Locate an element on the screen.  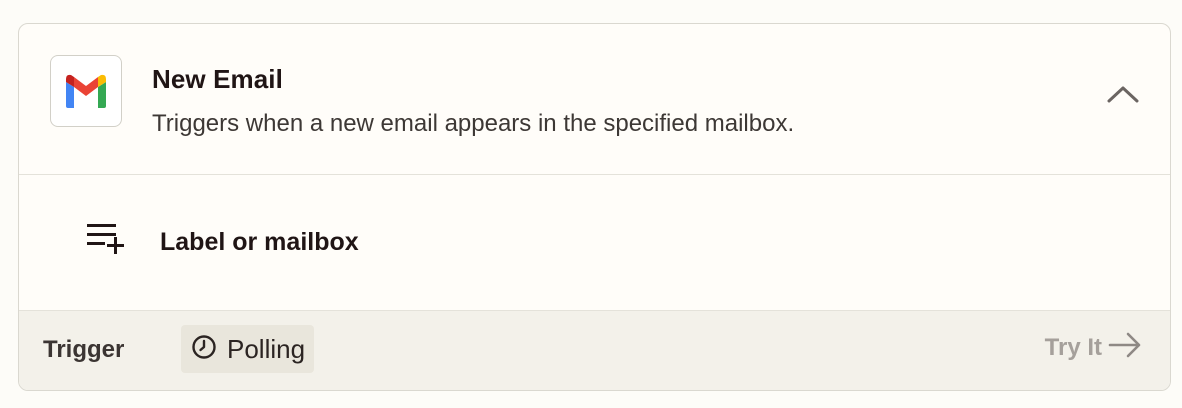
gmail-icon is located at coordinates (86, 91).